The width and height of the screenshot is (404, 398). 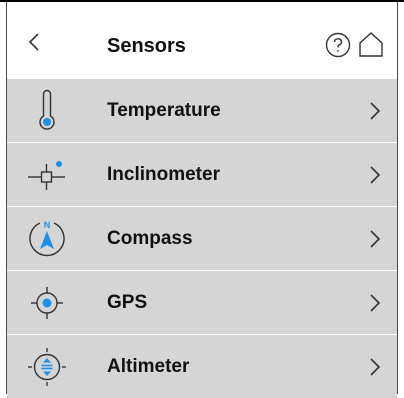 What do you see at coordinates (163, 174) in the screenshot?
I see `sensor-label: Inclinometer` at bounding box center [163, 174].